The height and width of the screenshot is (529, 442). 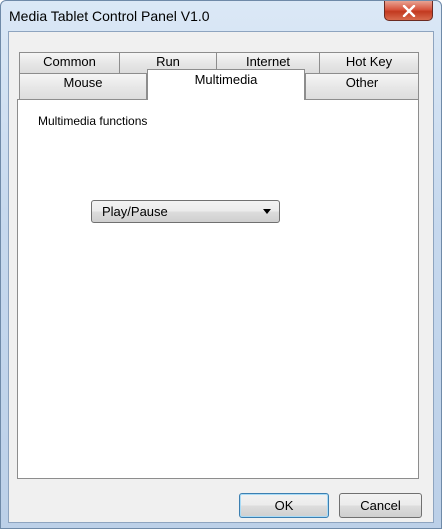 I want to click on tab-mouse: Mouse, so click(x=83, y=86).